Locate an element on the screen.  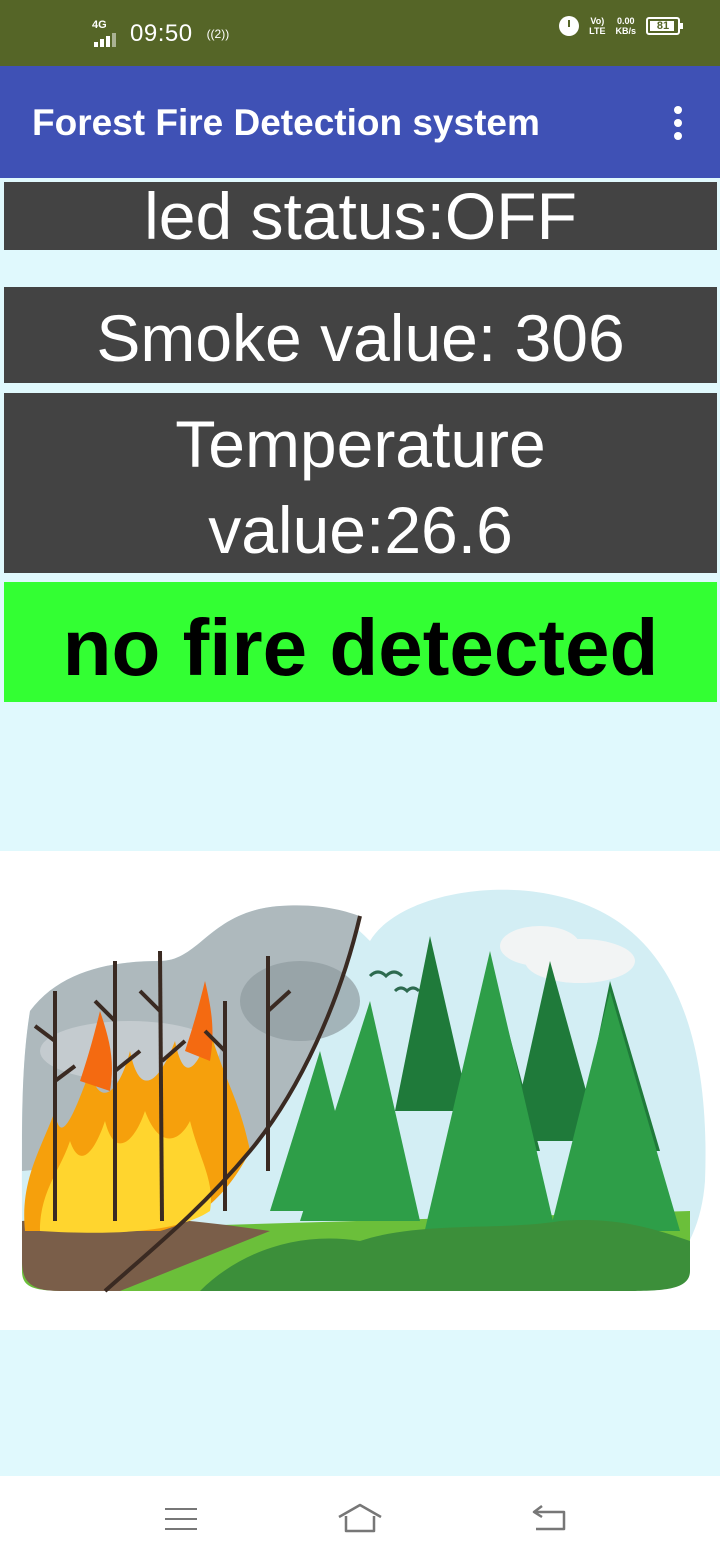
volte-top: Vo) is located at coordinates (597, 21).